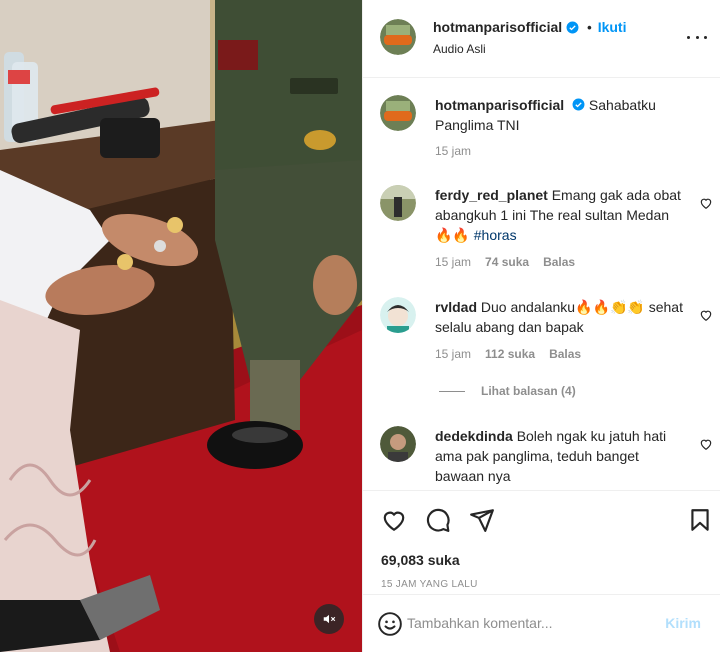  I want to click on comment-likes: 74 suka, so click(507, 262).